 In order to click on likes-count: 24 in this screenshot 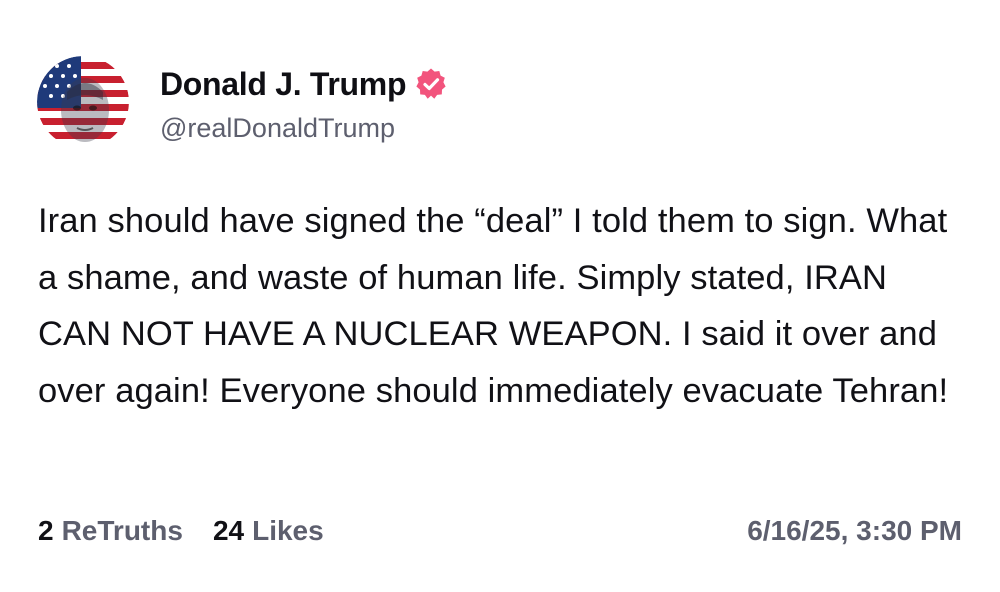, I will do `click(228, 530)`.